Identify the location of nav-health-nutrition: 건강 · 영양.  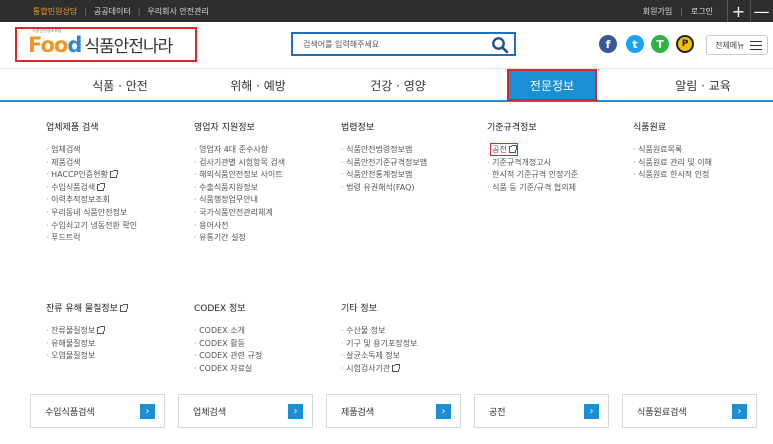
(398, 85).